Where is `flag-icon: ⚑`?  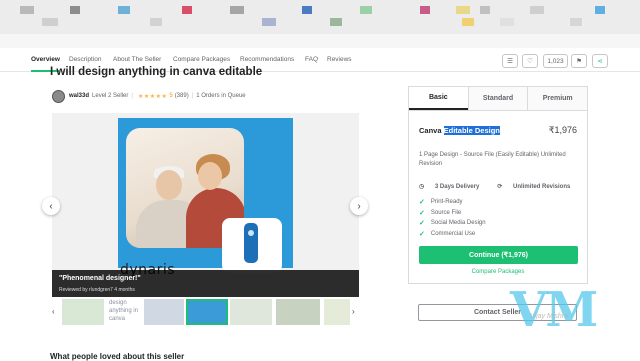 flag-icon: ⚑ is located at coordinates (579, 61).